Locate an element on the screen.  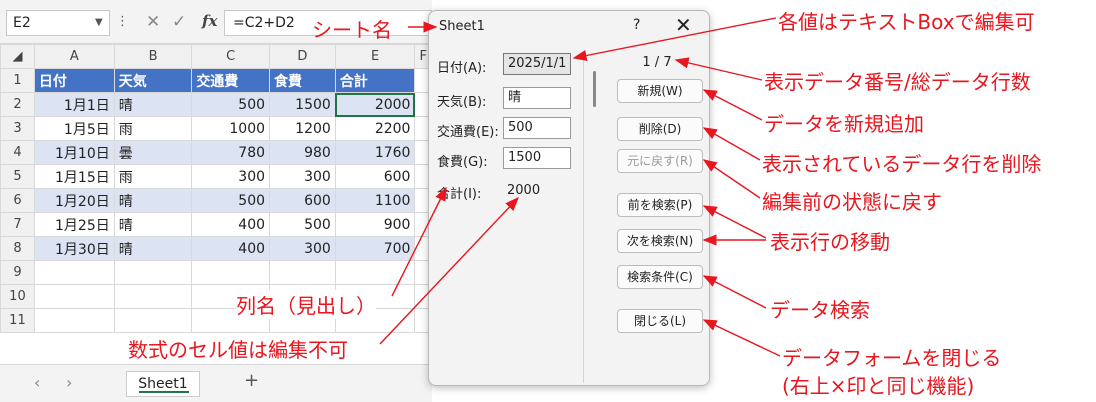
arrow-editable is located at coordinates (674, 39).